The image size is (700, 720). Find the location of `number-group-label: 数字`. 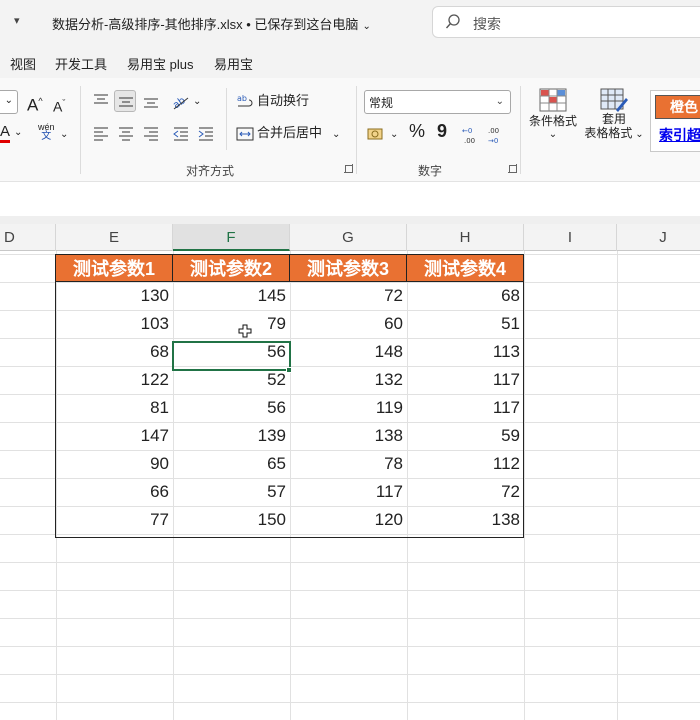

number-group-label: 数字 is located at coordinates (430, 171).